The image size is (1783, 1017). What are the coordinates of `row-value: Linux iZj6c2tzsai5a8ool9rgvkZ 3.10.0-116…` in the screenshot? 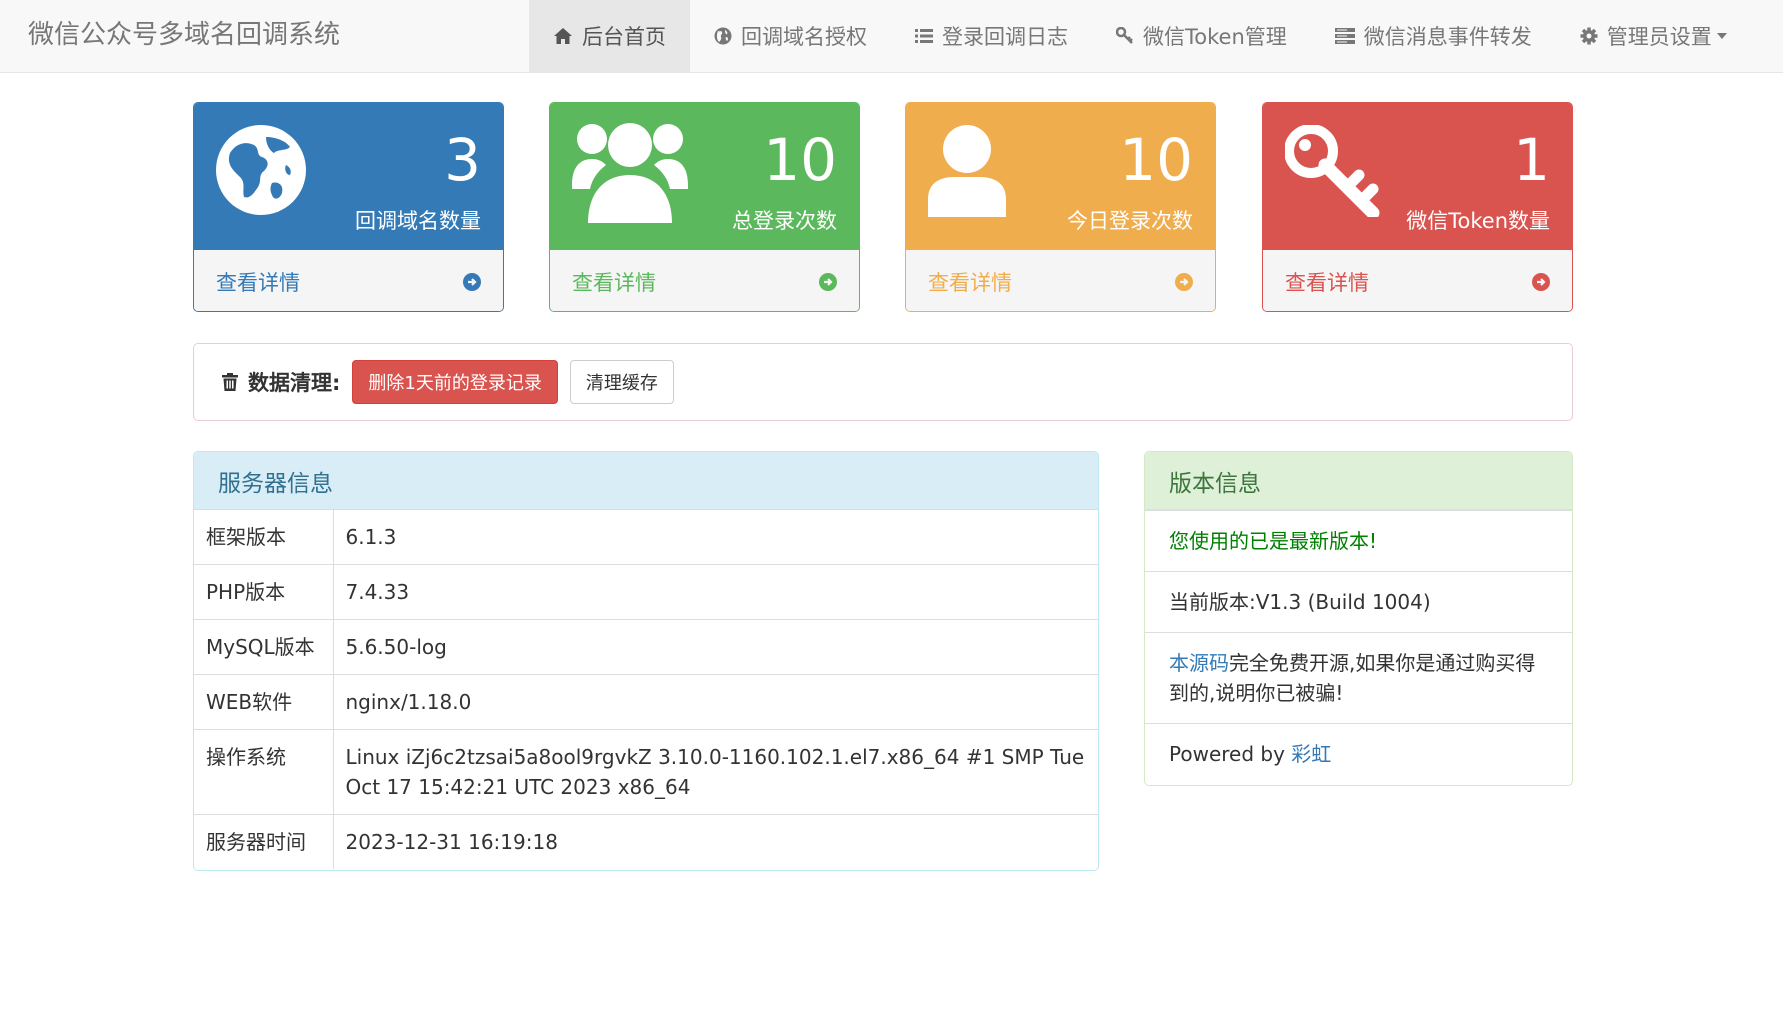 It's located at (715, 772).